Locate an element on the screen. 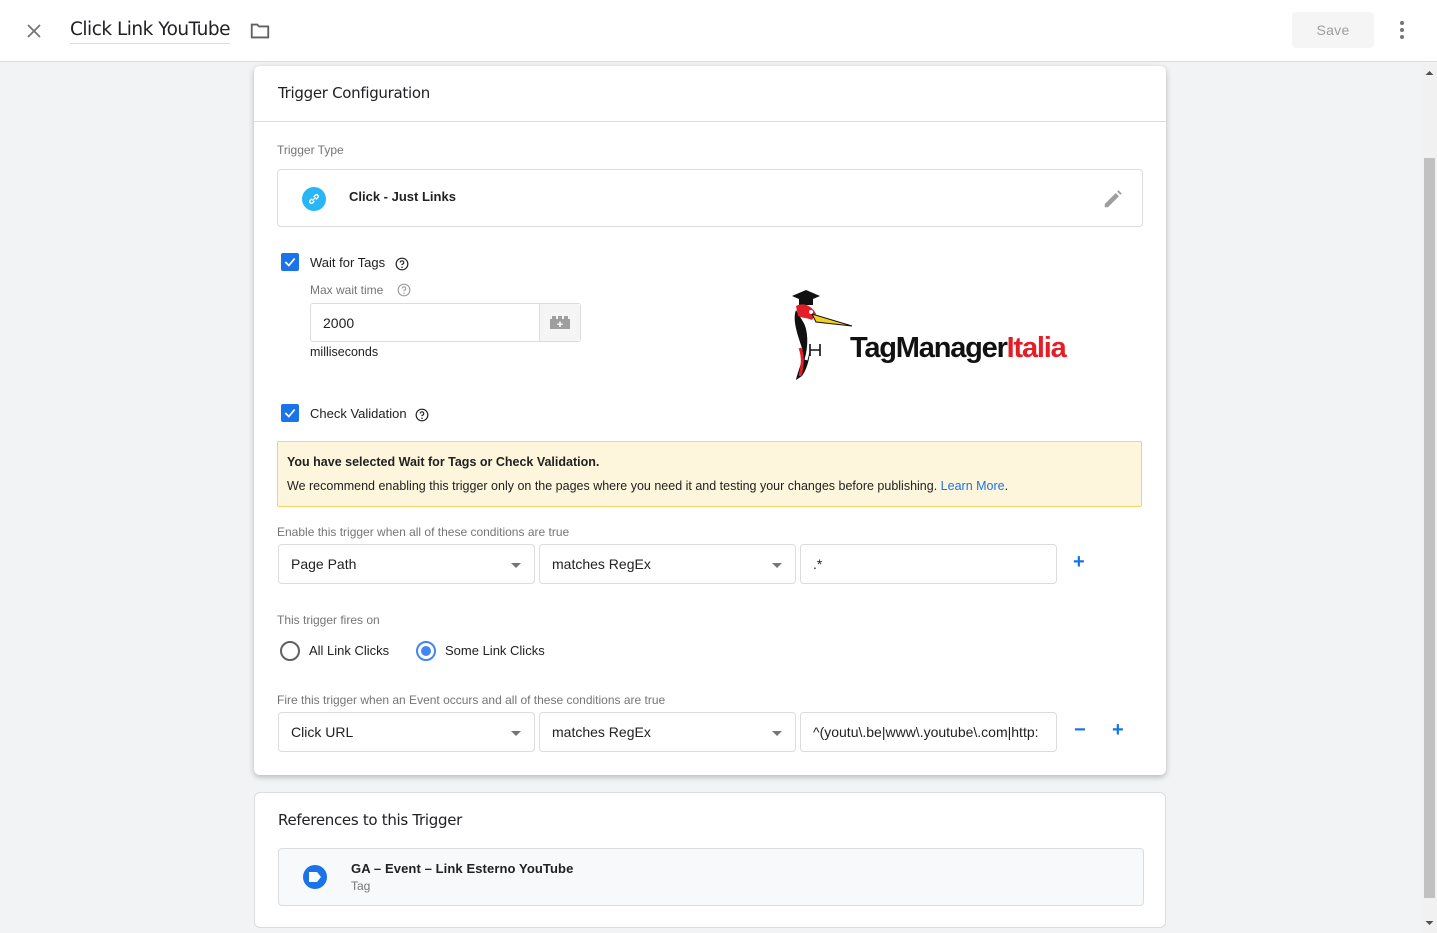 This screenshot has height=933, width=1437. enable-variable-select: Page Path is located at coordinates (406, 564).